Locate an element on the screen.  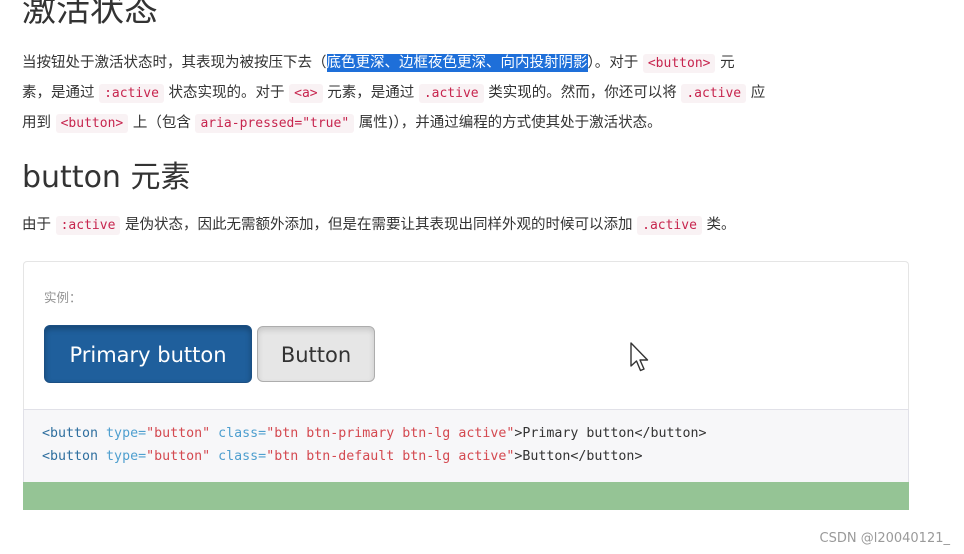
intro-text: 类实现的。然而，你还可以将 is located at coordinates (582, 93).